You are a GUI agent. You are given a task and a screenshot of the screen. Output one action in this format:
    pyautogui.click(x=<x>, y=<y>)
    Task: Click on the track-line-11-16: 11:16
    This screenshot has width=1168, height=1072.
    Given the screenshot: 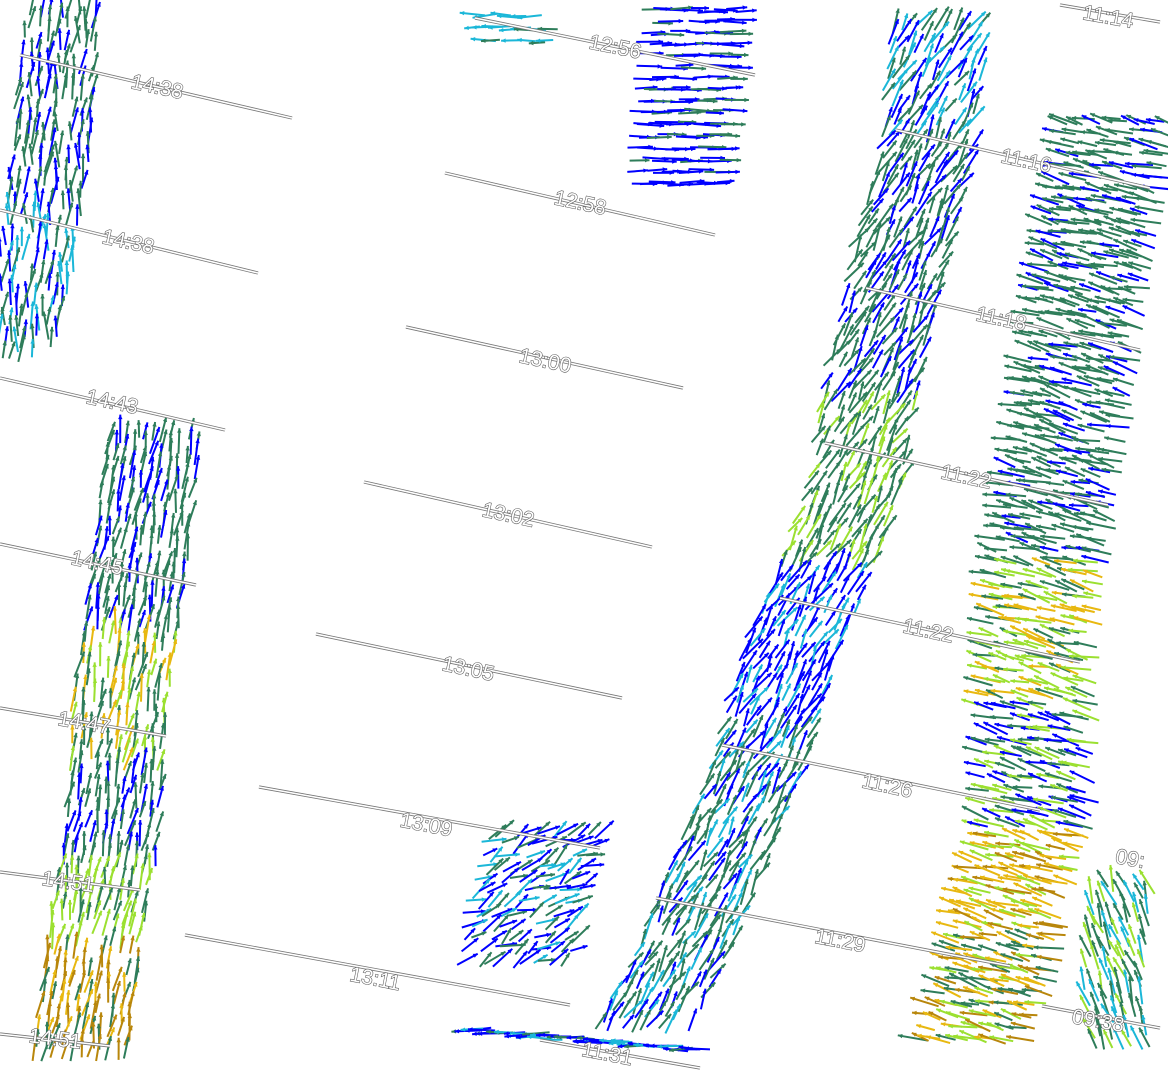 What is the action you would take?
    pyautogui.click(x=1023, y=159)
    